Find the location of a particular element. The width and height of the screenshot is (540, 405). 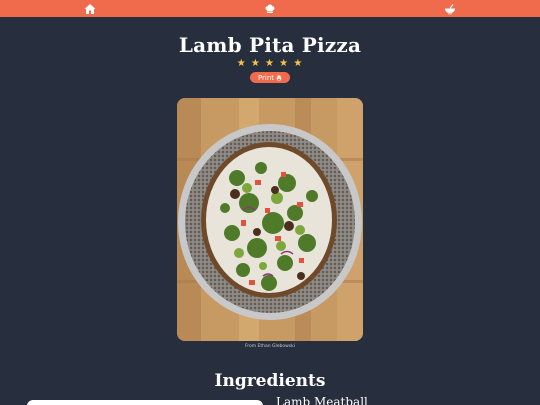

print-button: Print is located at coordinates (270, 77).